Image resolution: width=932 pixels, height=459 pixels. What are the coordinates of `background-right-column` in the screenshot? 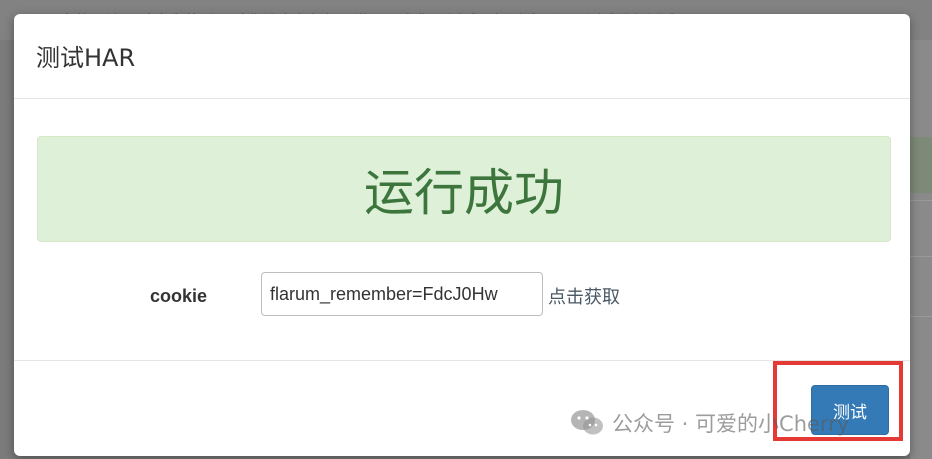 It's located at (921, 249).